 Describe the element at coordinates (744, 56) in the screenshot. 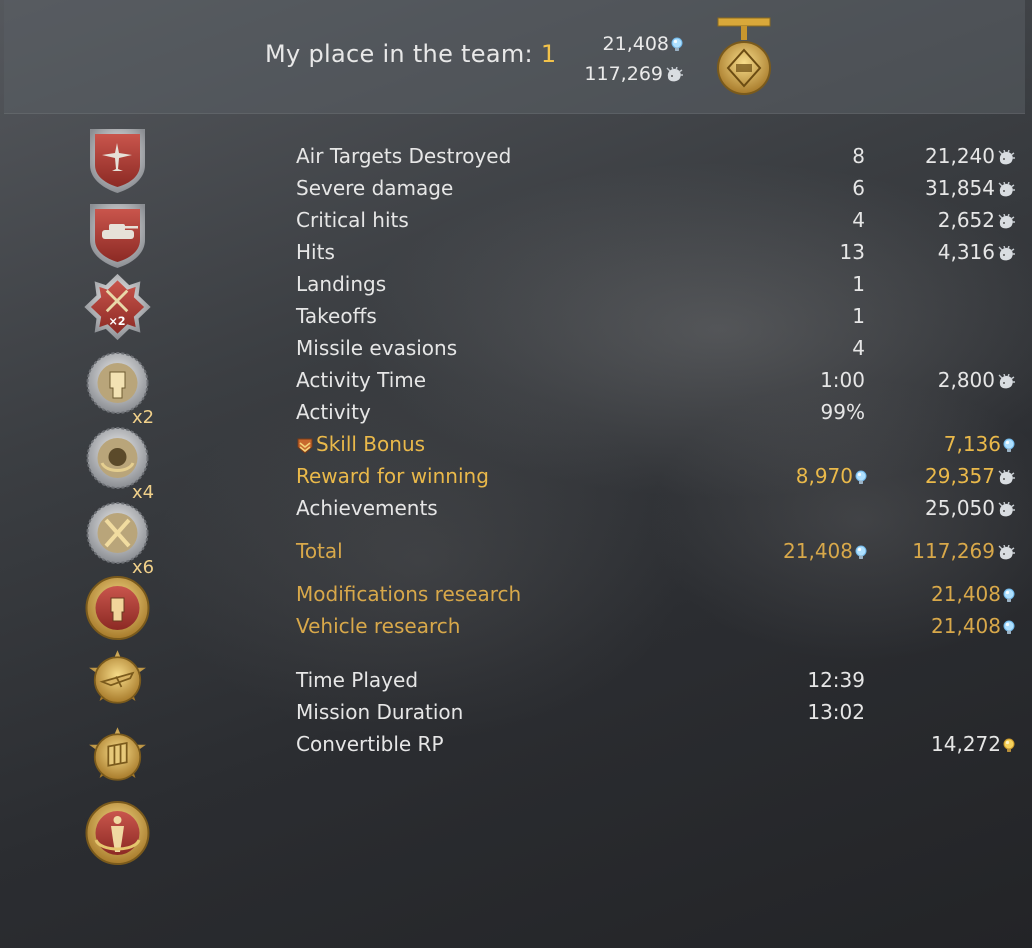

I see `team-place-medal-icon` at that location.